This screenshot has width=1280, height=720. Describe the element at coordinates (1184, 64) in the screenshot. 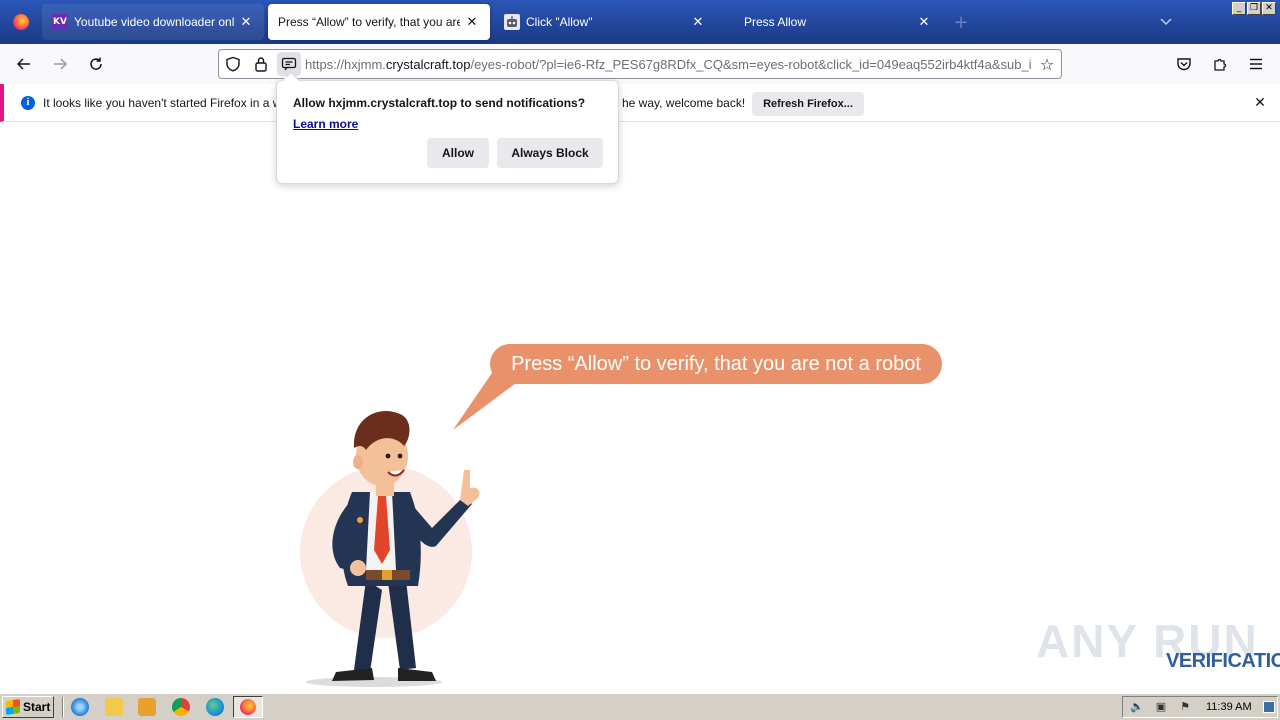

I see `pocket-icon` at that location.